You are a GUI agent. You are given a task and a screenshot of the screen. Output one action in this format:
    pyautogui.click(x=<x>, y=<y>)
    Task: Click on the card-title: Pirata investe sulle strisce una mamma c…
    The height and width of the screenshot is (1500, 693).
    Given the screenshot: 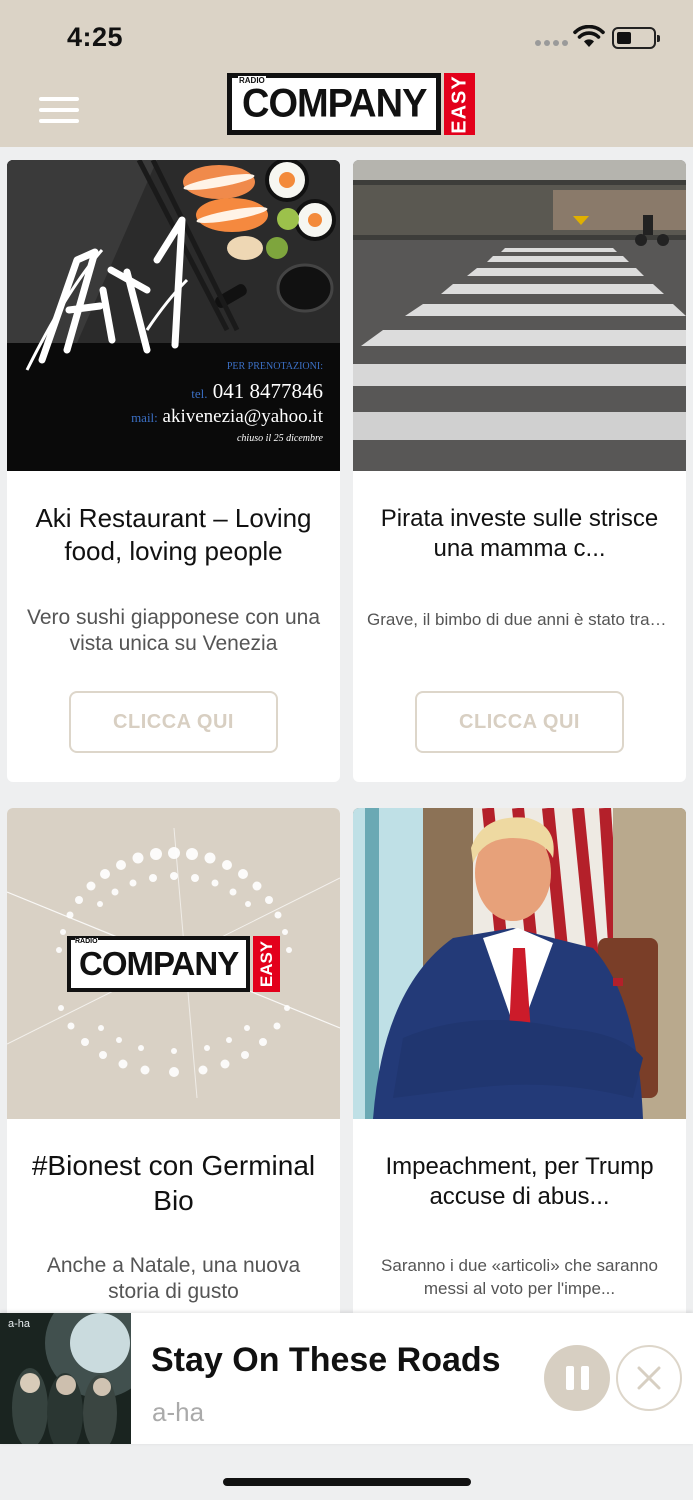 What is the action you would take?
    pyautogui.click(x=519, y=533)
    